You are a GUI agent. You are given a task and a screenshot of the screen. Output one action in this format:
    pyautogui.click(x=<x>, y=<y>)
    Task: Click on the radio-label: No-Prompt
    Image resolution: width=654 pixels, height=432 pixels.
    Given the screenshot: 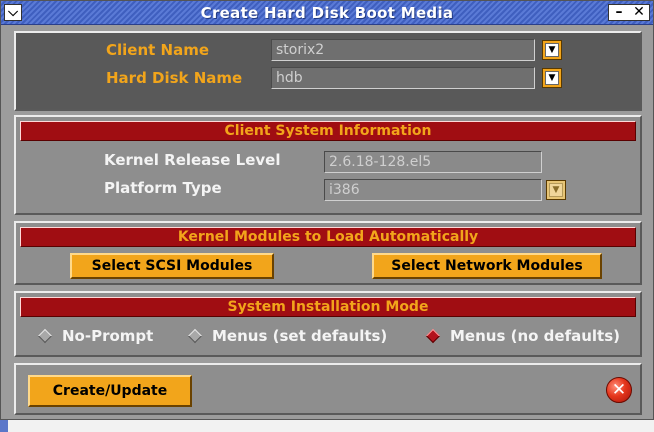 What is the action you would take?
    pyautogui.click(x=108, y=336)
    